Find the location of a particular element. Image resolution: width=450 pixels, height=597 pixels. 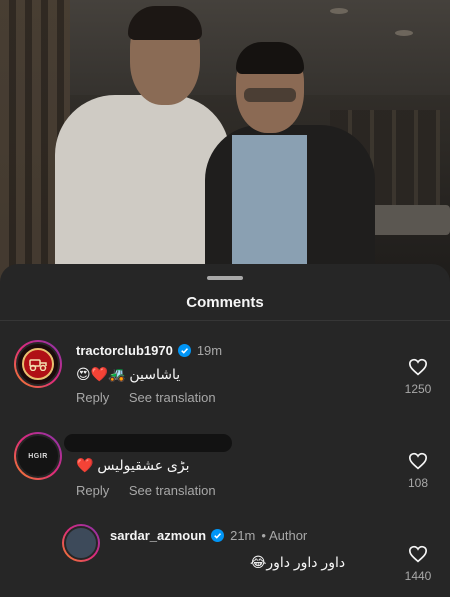

comment-username: tractorclub1970 19m is located at coordinates (149, 350).